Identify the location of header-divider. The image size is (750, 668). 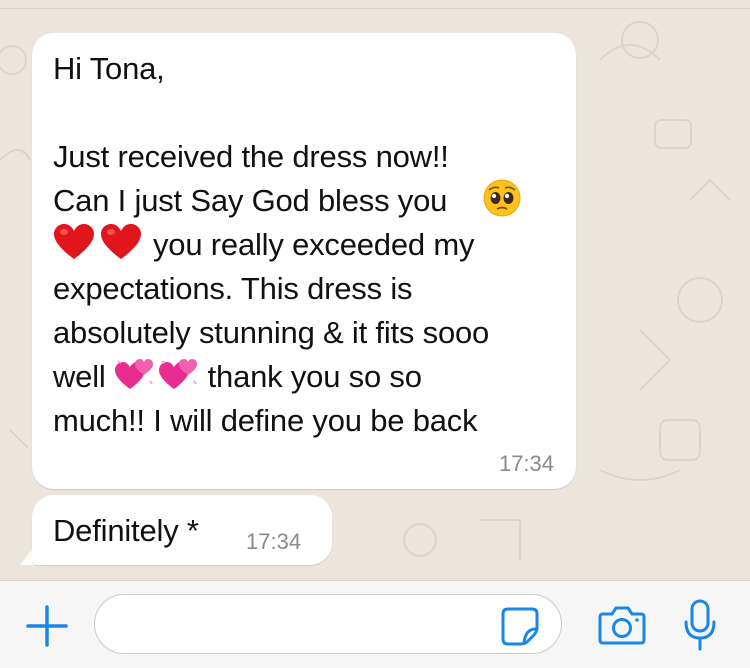
(375, 8).